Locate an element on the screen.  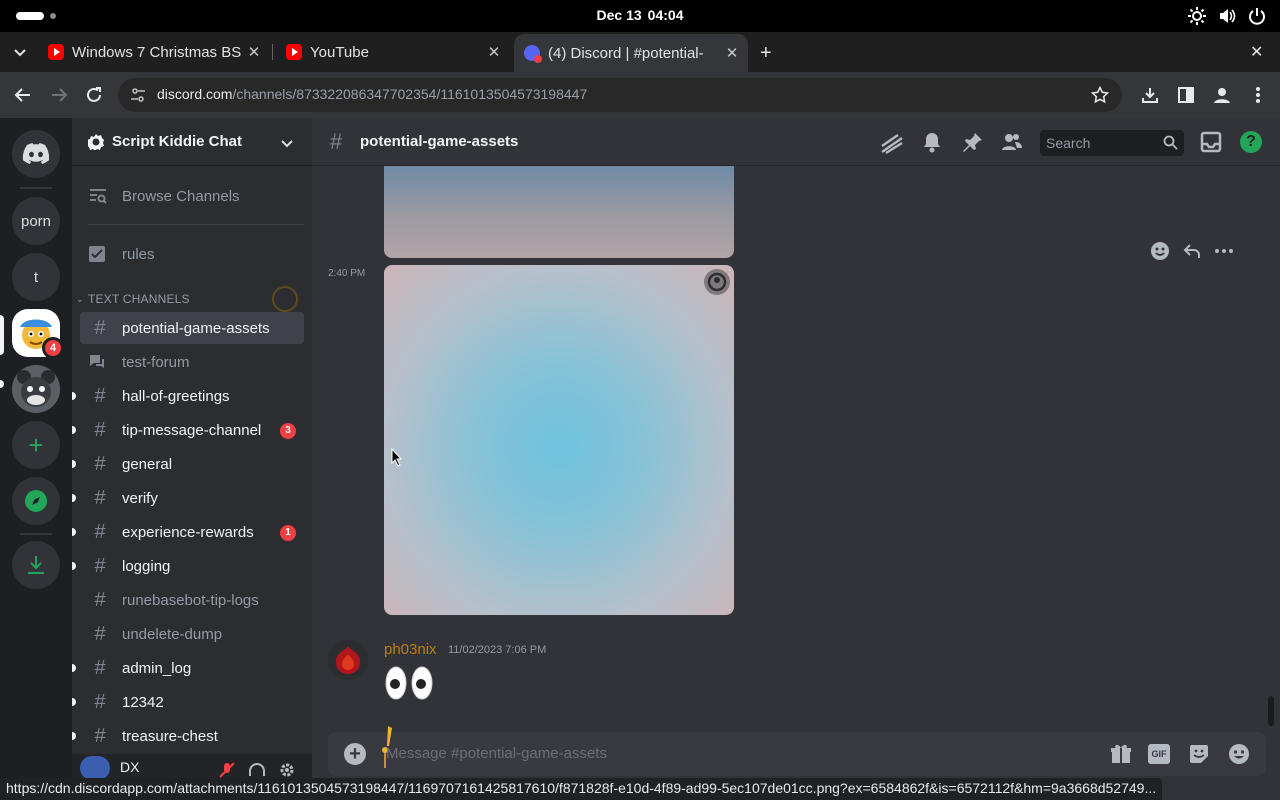
channel-12342: #12342 is located at coordinates (188, 702).